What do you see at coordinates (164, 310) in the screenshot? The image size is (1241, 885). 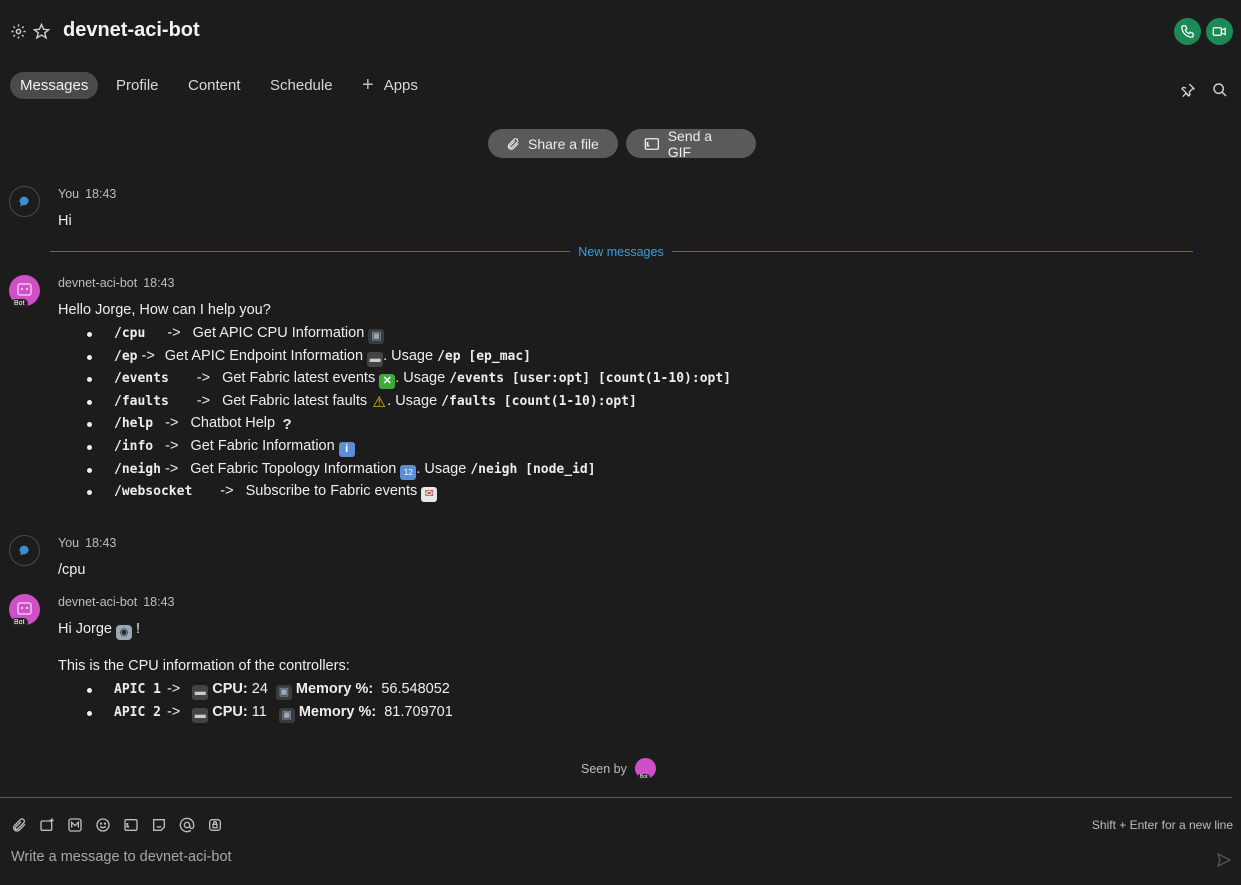 I see `message-text: Hello Jorge, How can I help you?` at bounding box center [164, 310].